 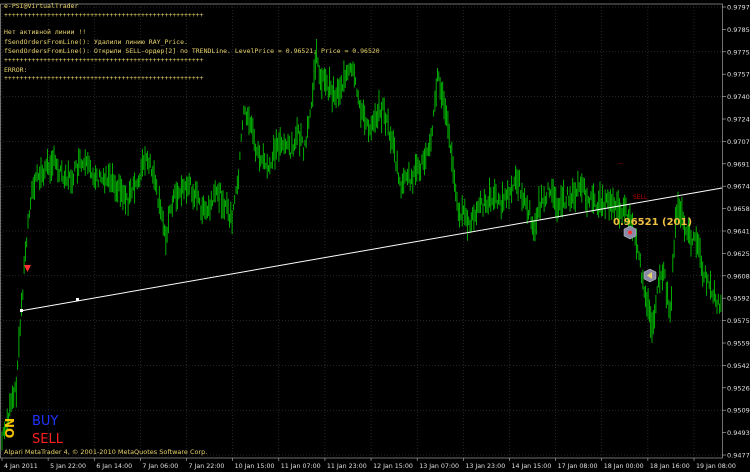 I want to click on trendline-anchor-mid, so click(x=77, y=299).